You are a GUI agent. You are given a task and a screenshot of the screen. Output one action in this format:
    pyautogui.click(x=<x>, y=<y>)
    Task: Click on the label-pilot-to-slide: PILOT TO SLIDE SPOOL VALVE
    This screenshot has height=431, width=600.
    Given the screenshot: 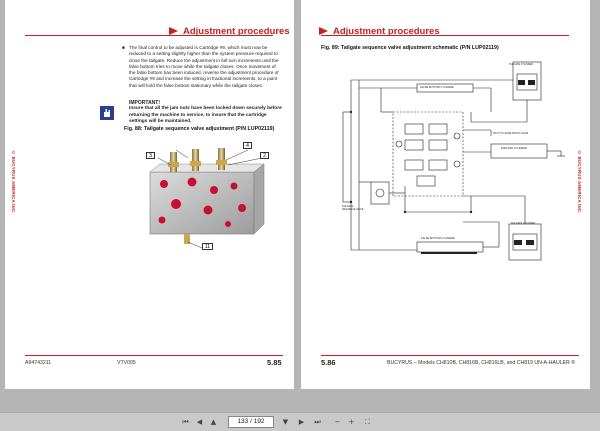 What is the action you would take?
    pyautogui.click(x=511, y=133)
    